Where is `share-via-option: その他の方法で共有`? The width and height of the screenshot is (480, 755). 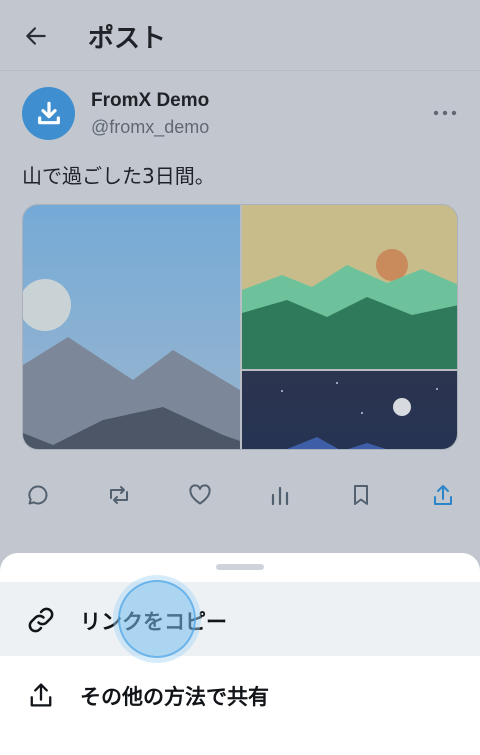
share-via-option: その他の方法で共有 is located at coordinates (240, 694).